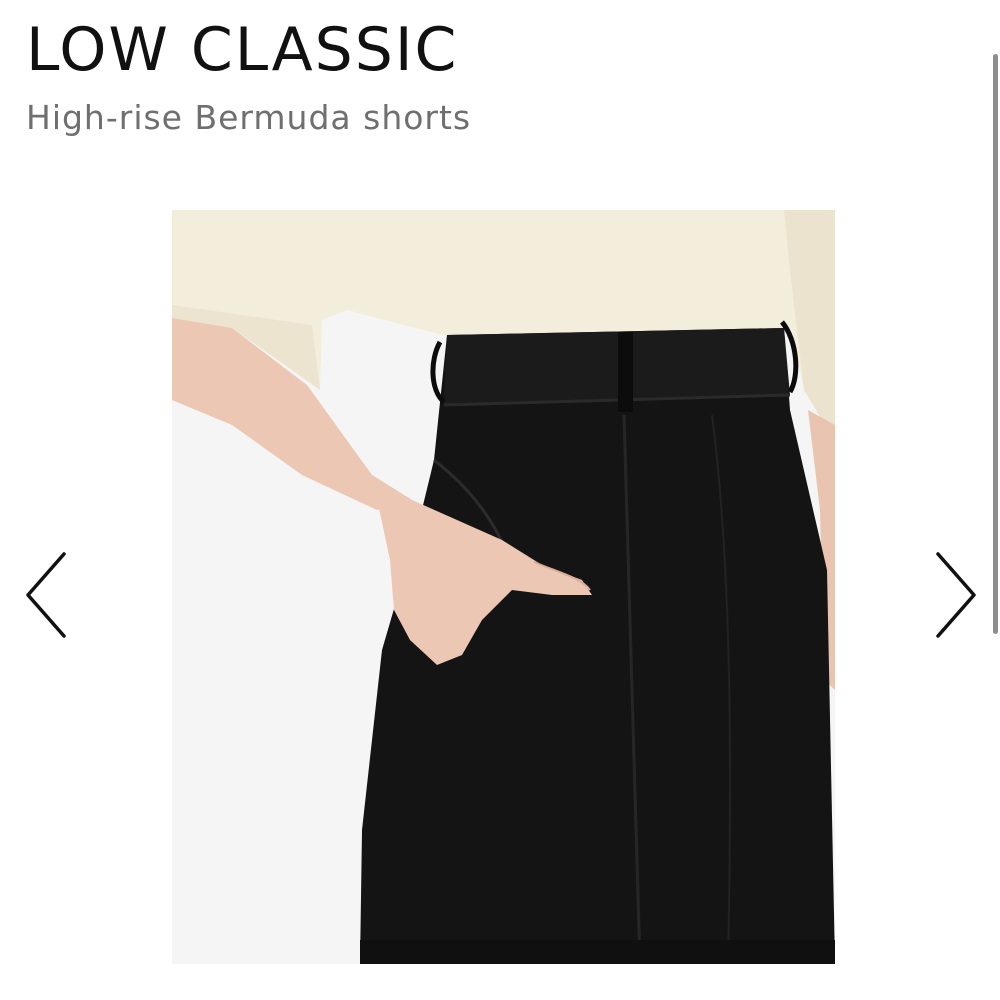  What do you see at coordinates (242, 50) in the screenshot?
I see `brand-name: LOW CLASSIC` at bounding box center [242, 50].